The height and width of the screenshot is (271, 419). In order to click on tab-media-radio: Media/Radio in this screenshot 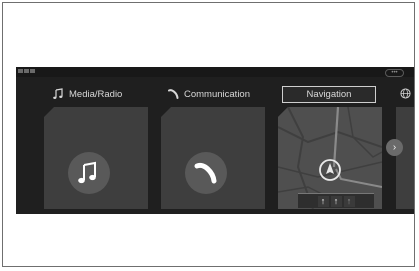, I will do `click(98, 94)`.